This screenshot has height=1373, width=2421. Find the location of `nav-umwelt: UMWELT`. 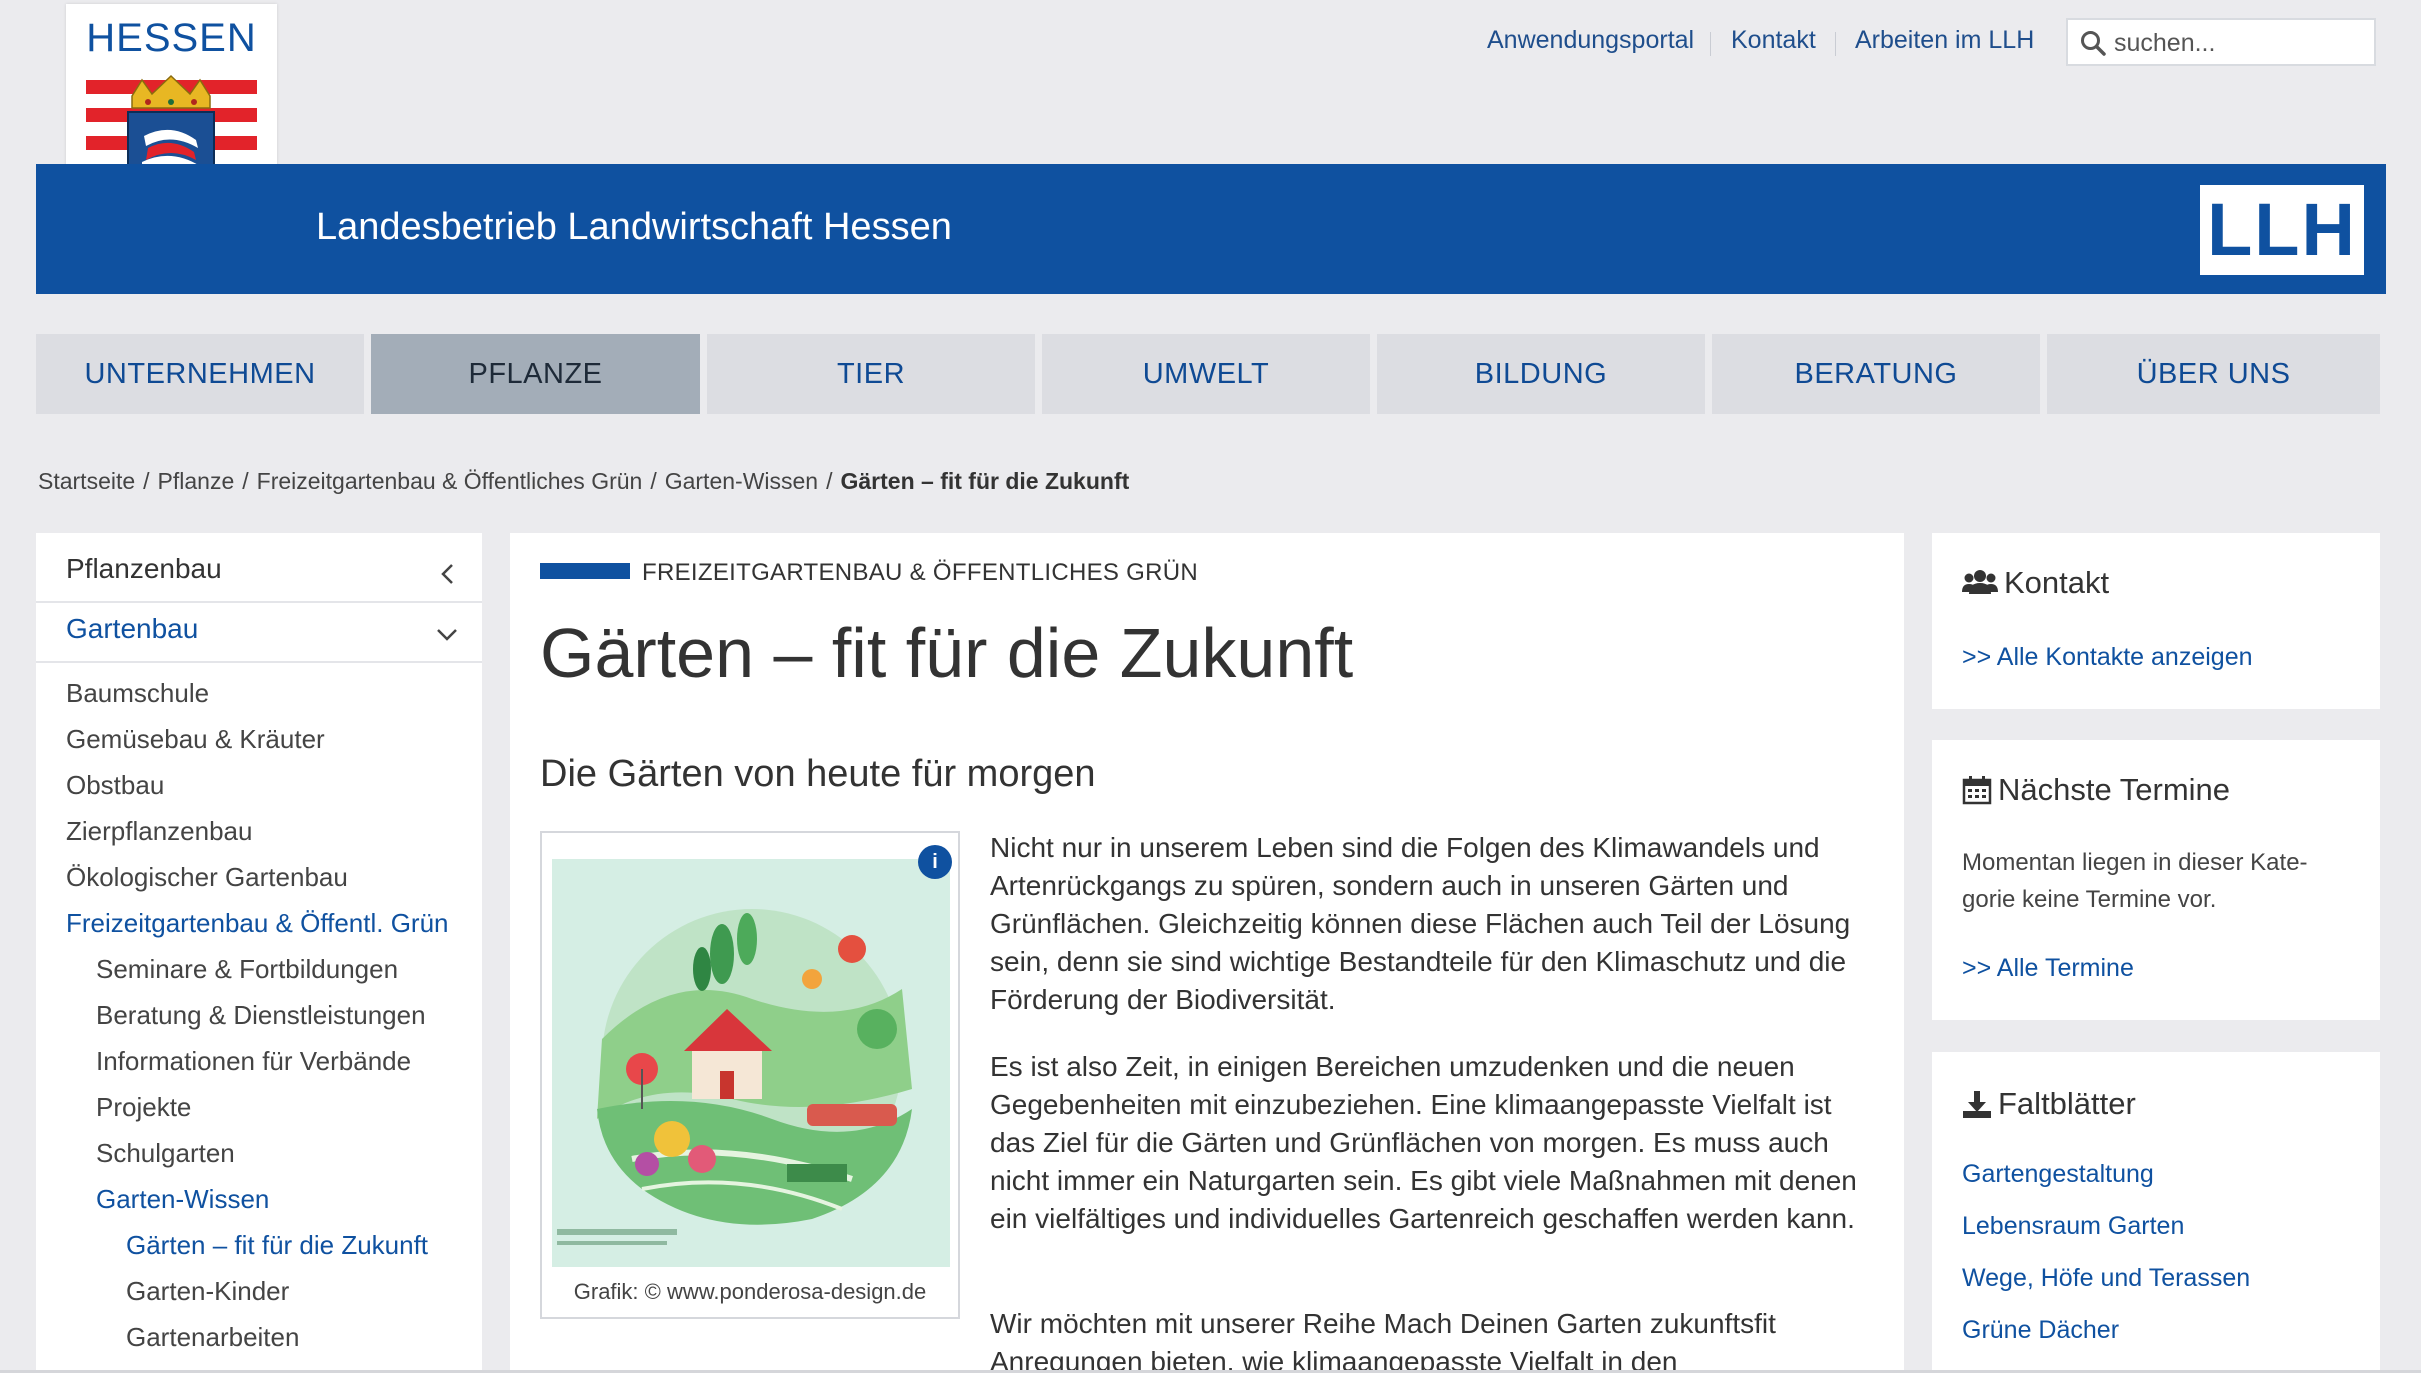

nav-umwelt: UMWELT is located at coordinates (1206, 374).